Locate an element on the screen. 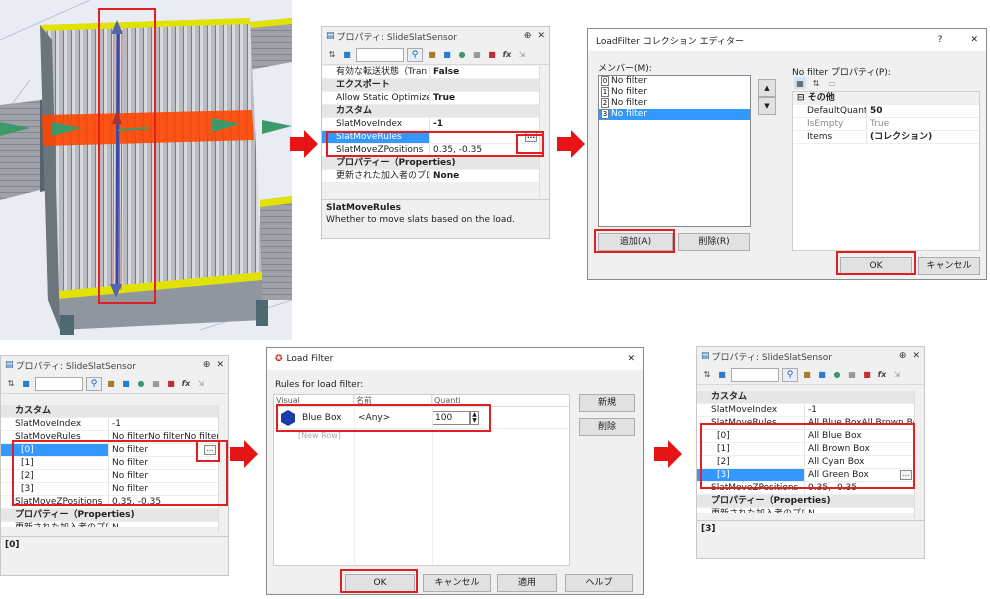 Image resolution: width=990 pixels, height=599 pixels. row-highlight is located at coordinates (383, 418).